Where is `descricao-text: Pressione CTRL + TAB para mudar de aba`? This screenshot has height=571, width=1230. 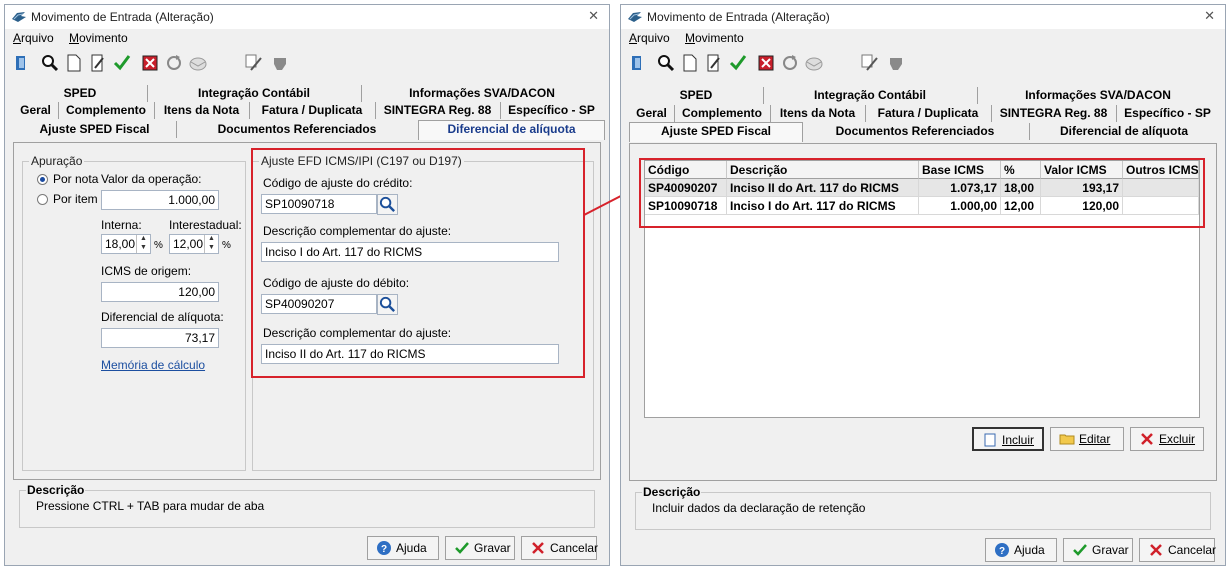 descricao-text: Pressione CTRL + TAB para mudar de aba is located at coordinates (150, 506).